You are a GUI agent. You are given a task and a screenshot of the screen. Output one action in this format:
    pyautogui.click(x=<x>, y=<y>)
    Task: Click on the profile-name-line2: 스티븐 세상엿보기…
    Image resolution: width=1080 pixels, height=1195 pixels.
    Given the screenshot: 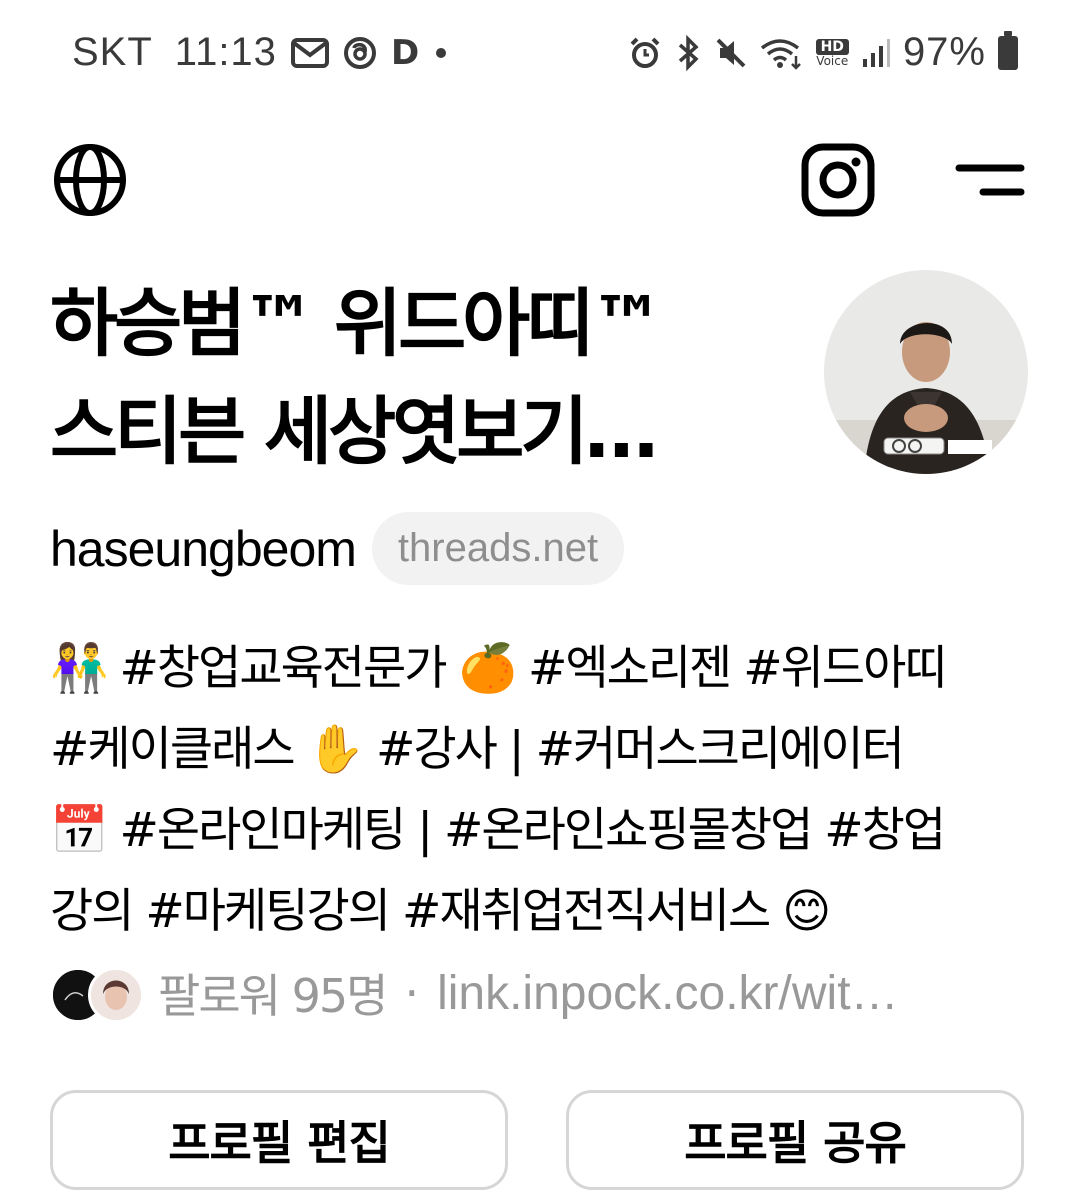 What is the action you would take?
    pyautogui.click(x=354, y=432)
    